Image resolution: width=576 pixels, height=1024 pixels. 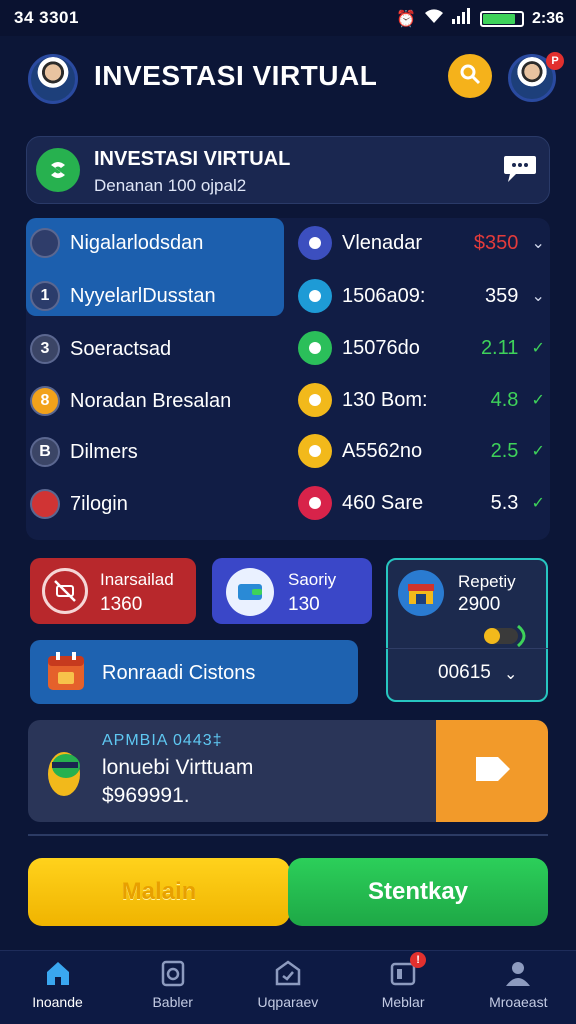 I want to click on right-list-item: Vlenadar $350 ⌄, so click(x=423, y=243).